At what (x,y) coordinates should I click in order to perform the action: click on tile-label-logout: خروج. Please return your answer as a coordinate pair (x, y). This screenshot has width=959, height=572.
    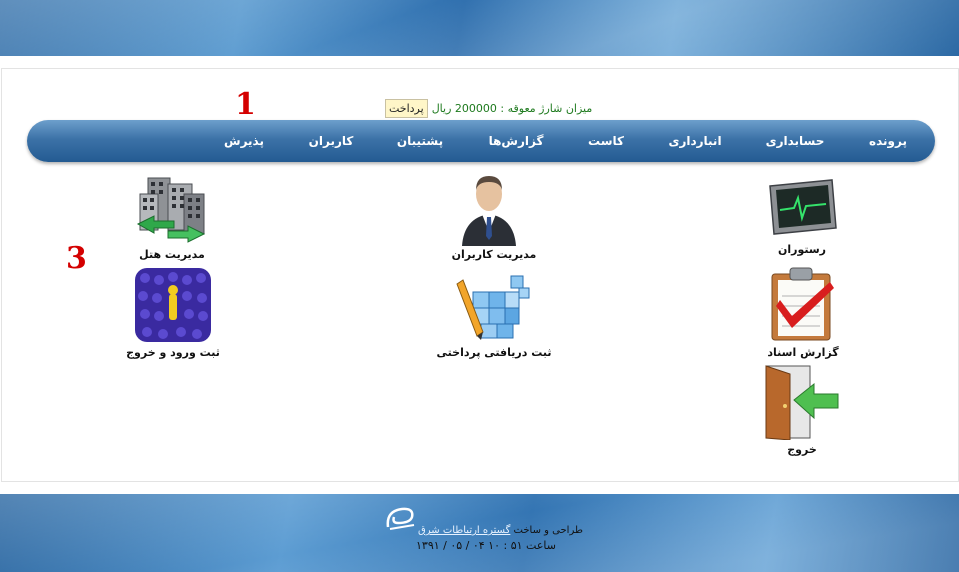
    Looking at the image, I should click on (802, 449).